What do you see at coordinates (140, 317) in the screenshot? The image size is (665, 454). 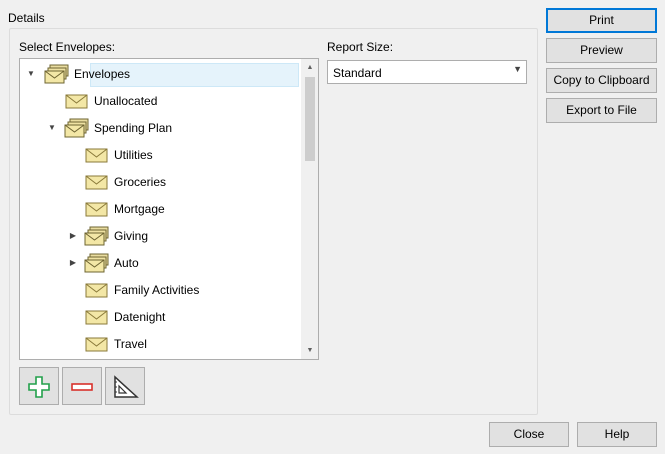 I see `tree-item-label: Datenight` at bounding box center [140, 317].